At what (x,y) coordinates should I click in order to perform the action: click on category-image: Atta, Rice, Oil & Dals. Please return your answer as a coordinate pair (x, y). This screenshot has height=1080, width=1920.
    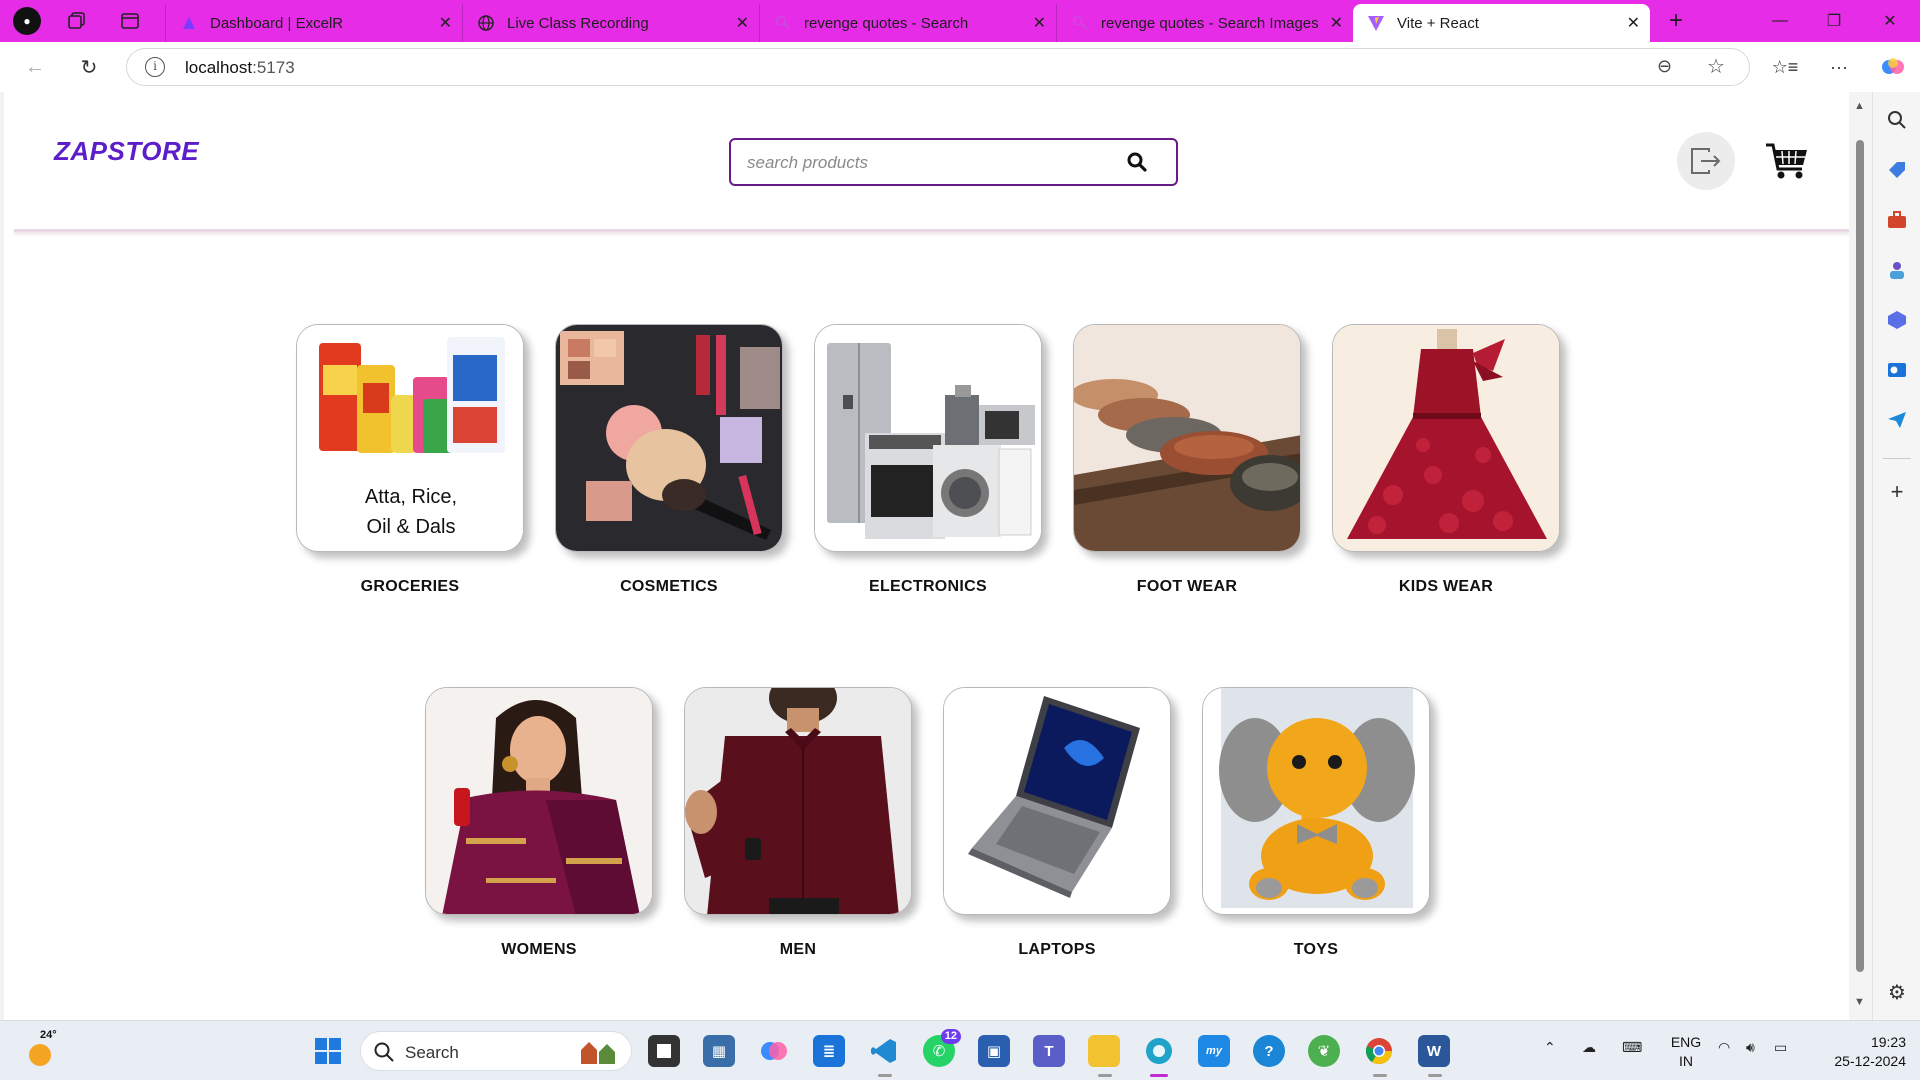
    Looking at the image, I should click on (410, 438).